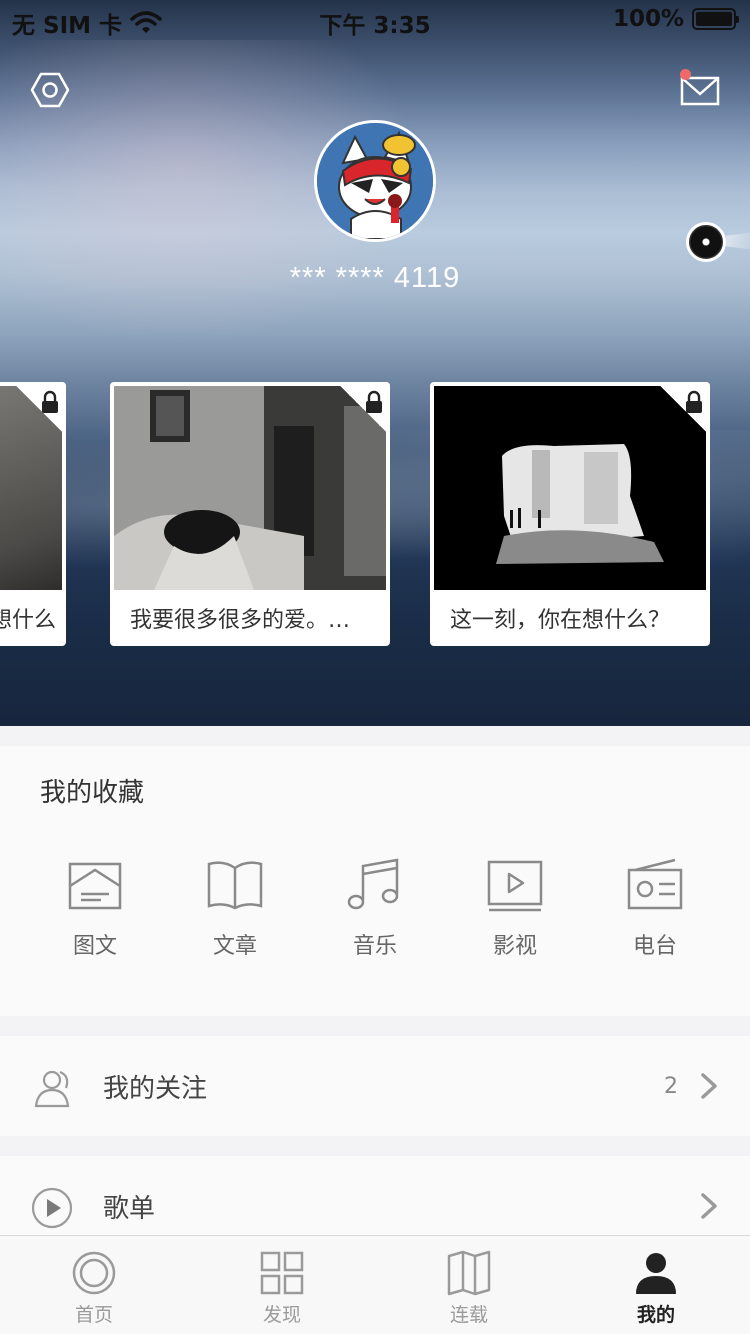  I want to click on grid-icon, so click(282, 1273).